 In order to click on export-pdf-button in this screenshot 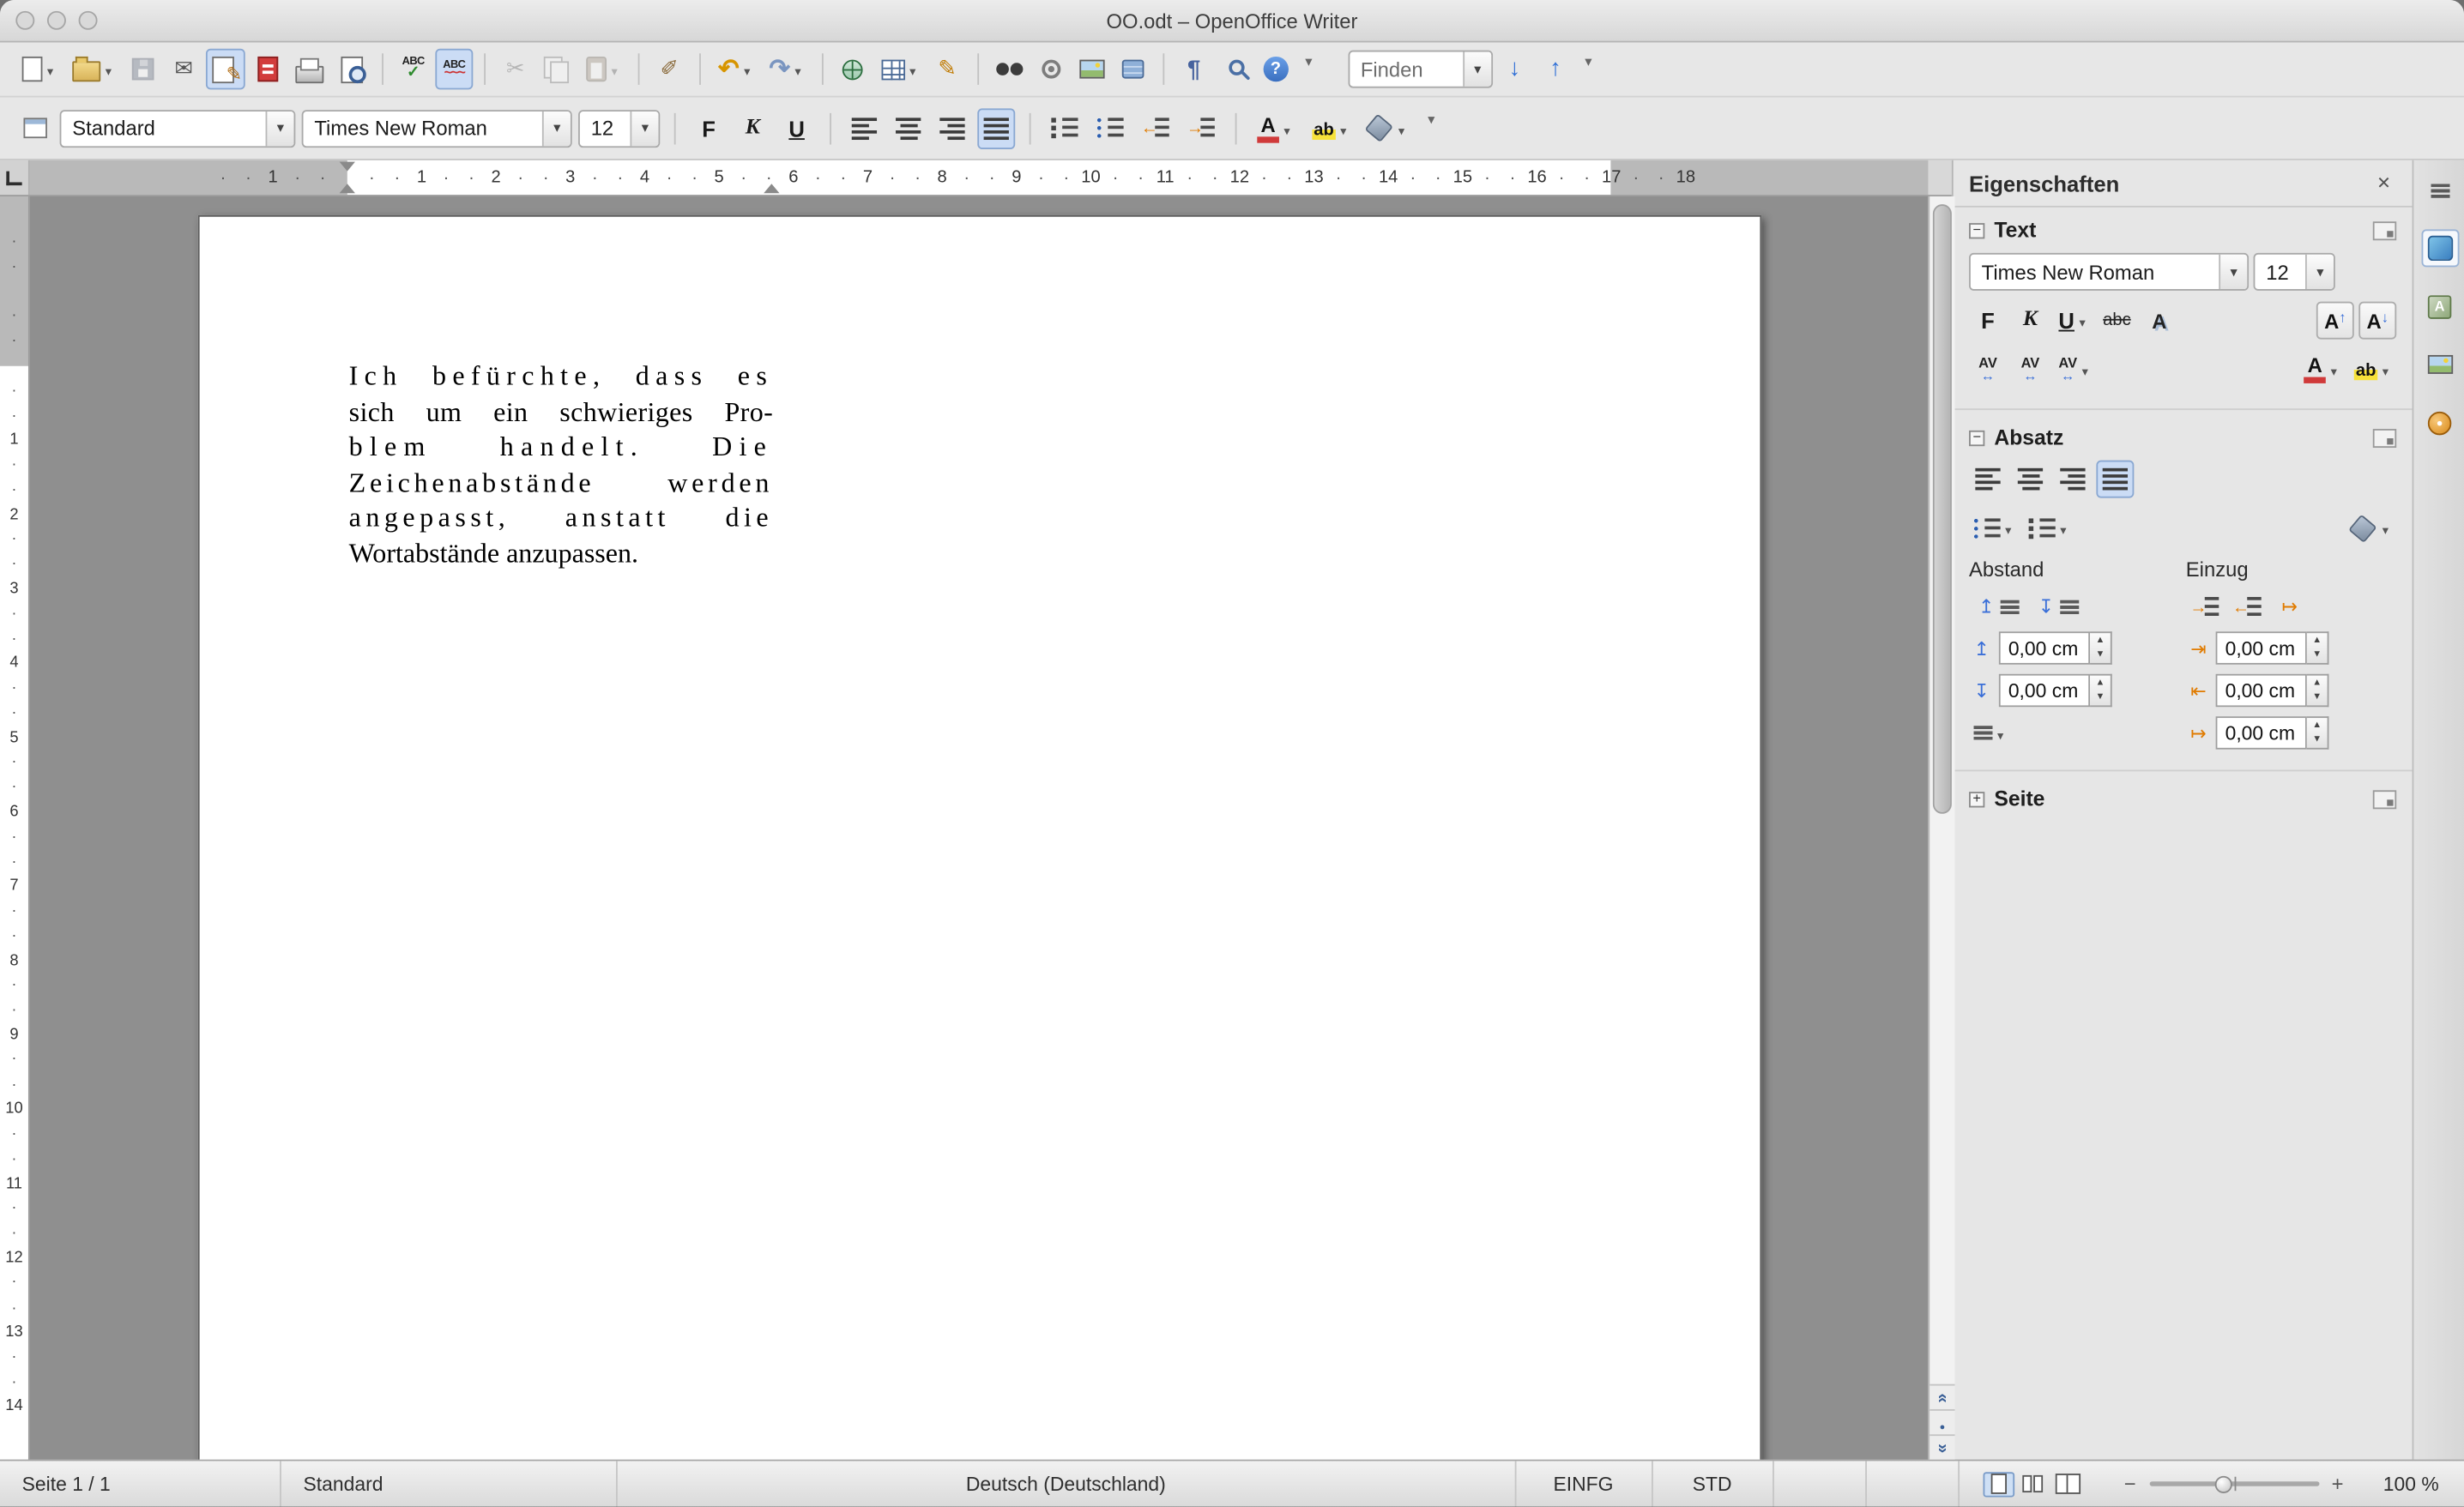, I will do `click(267, 69)`.